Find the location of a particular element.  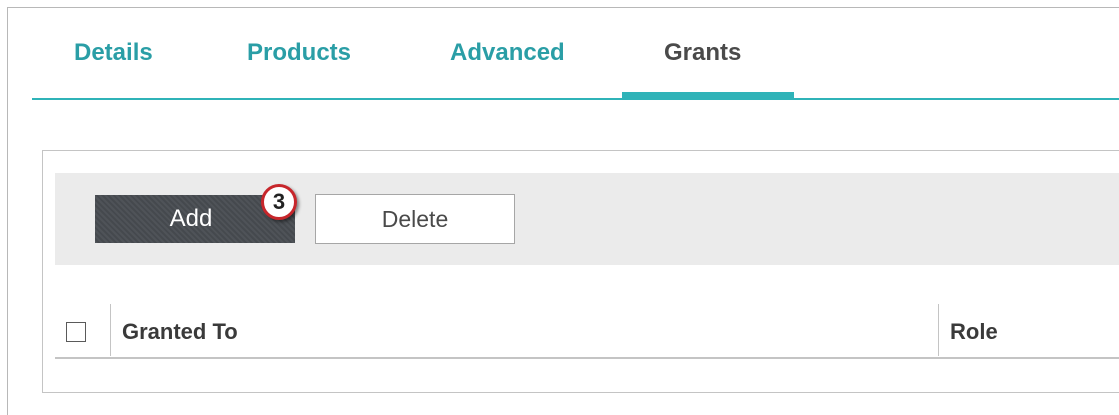

add-button-label: Add is located at coordinates (191, 218).